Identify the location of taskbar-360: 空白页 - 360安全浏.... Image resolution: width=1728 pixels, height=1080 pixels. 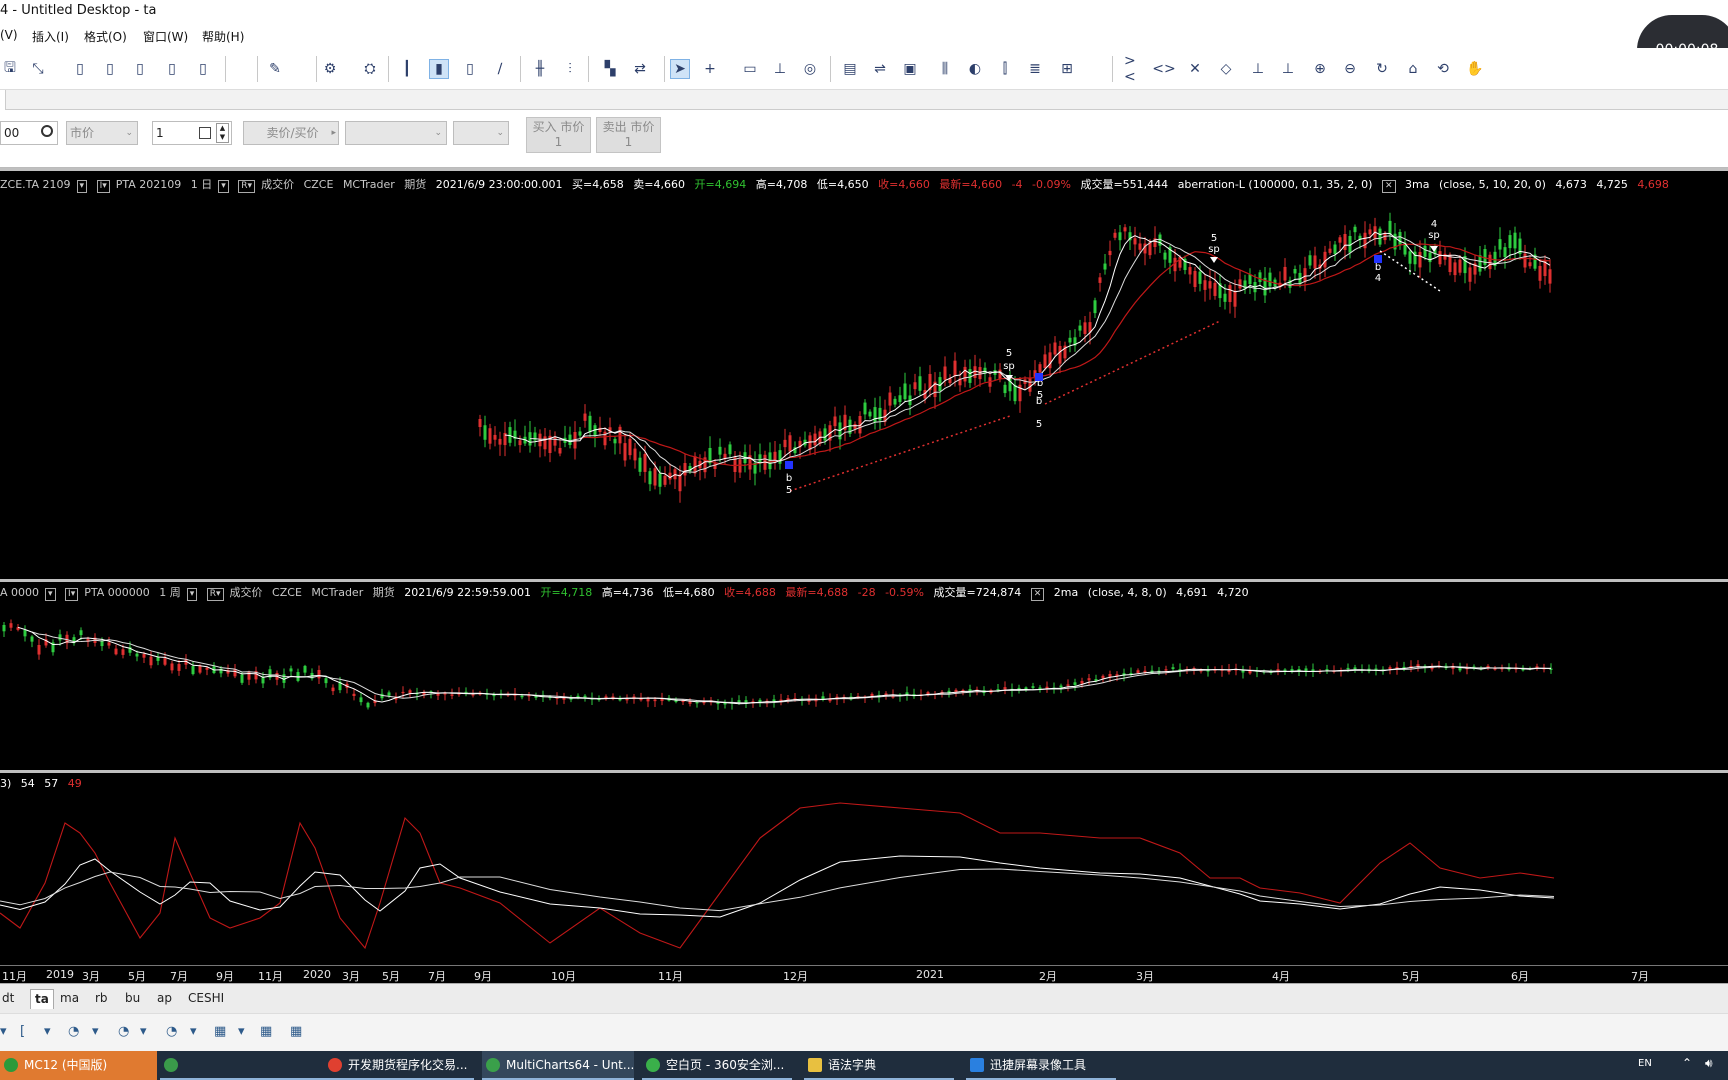
(717, 1065).